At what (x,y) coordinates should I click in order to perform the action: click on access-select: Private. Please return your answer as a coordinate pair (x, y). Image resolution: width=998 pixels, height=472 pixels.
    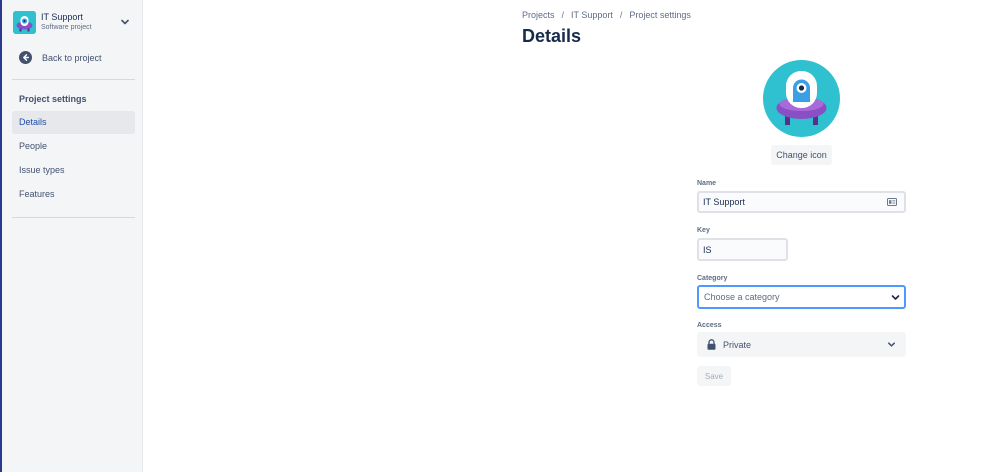
    Looking at the image, I should click on (801, 344).